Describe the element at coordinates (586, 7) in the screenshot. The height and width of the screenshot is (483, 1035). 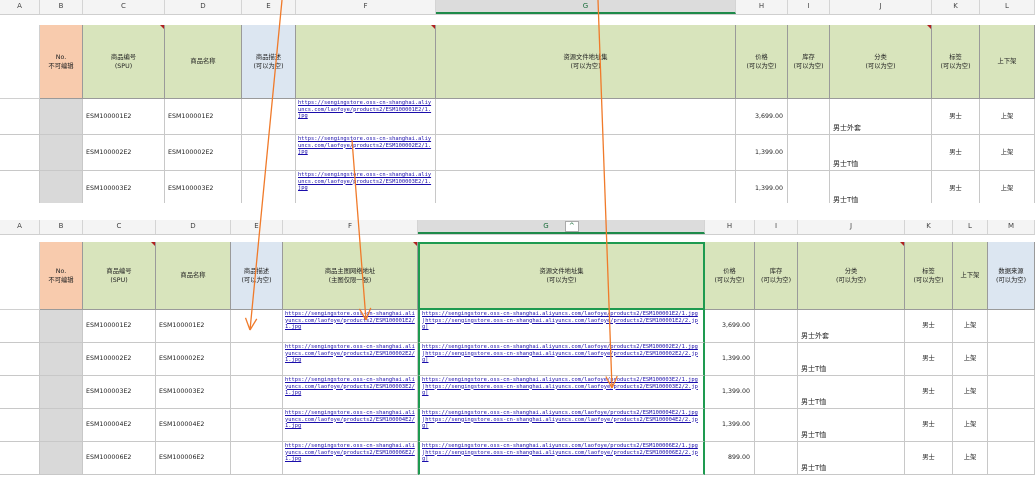
I see `col-letter-g: G` at that location.